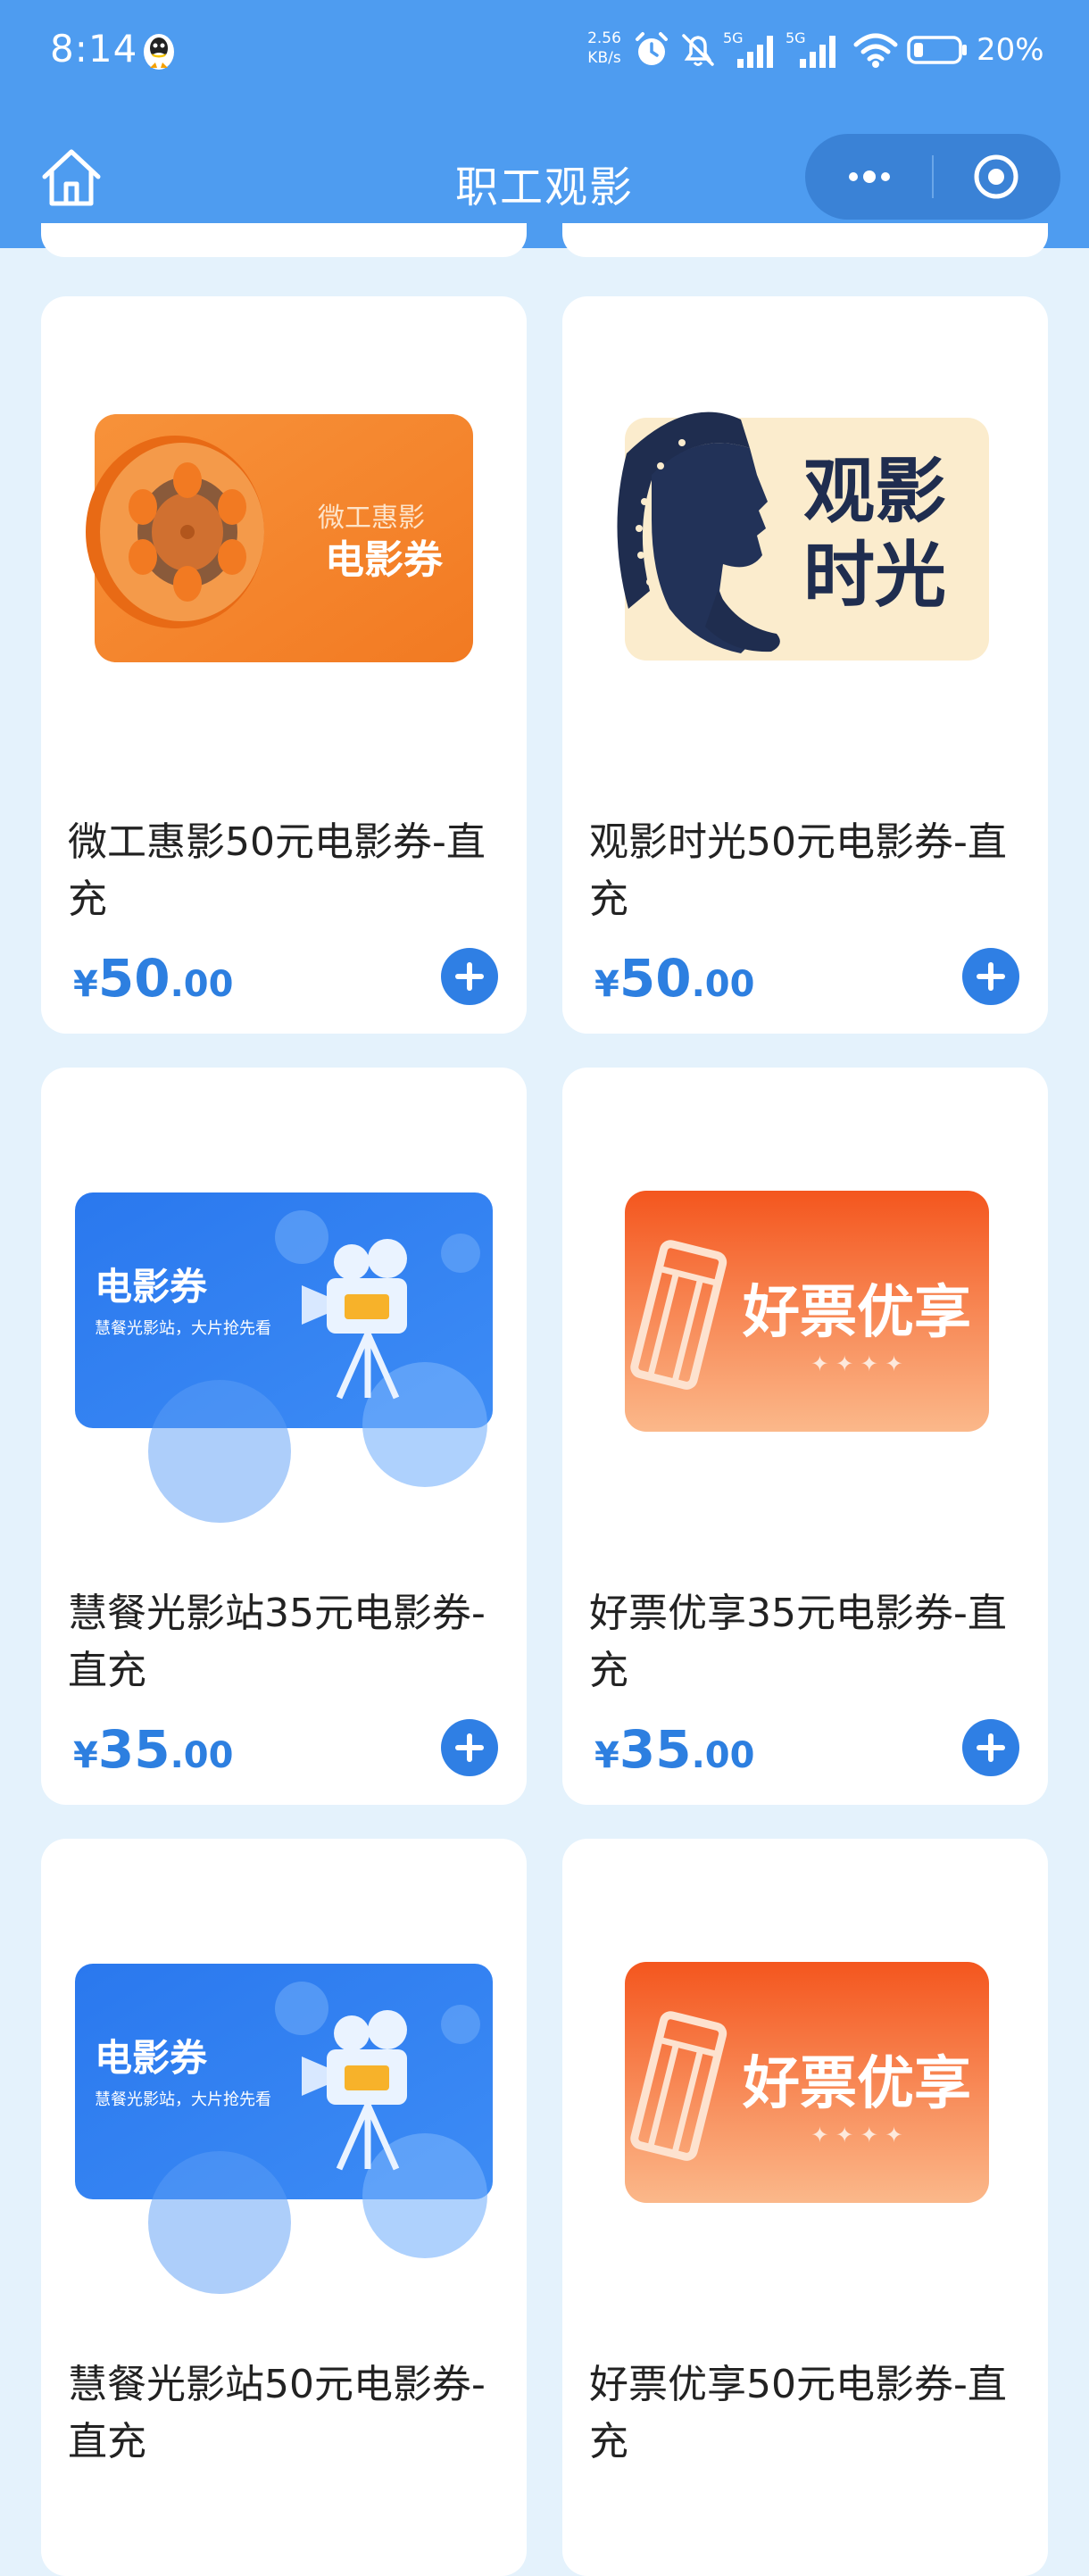 The width and height of the screenshot is (1089, 2576). Describe the element at coordinates (385, 560) in the screenshot. I see `image-big-text: 电影券` at that location.